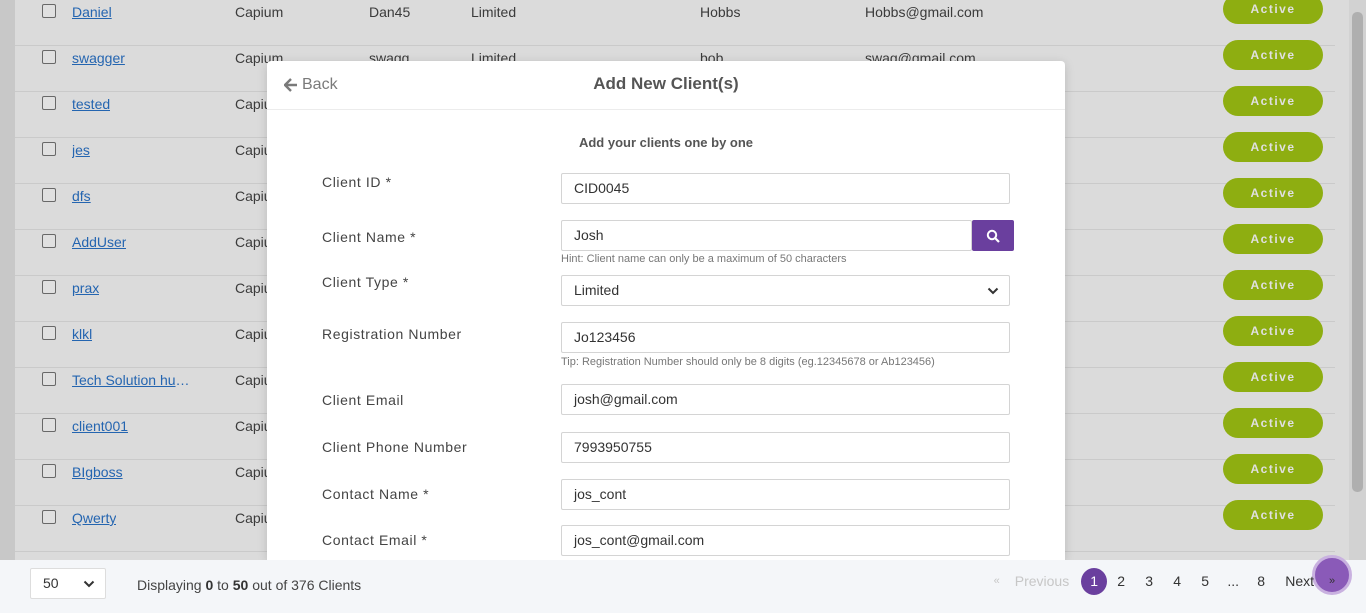  What do you see at coordinates (666, 142) in the screenshot?
I see `modal-subtitle: Add your clients one by one` at bounding box center [666, 142].